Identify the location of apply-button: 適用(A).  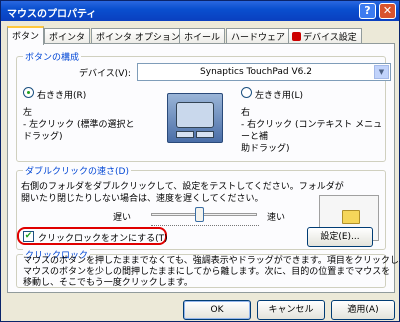
(363, 310).